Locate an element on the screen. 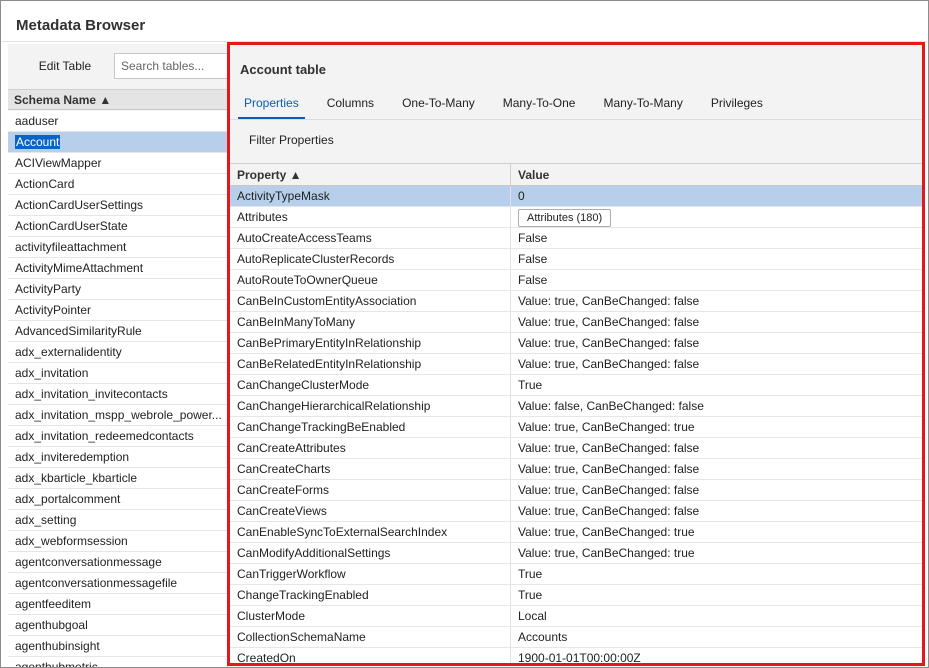  tab-privileges: Privileges is located at coordinates (737, 104).